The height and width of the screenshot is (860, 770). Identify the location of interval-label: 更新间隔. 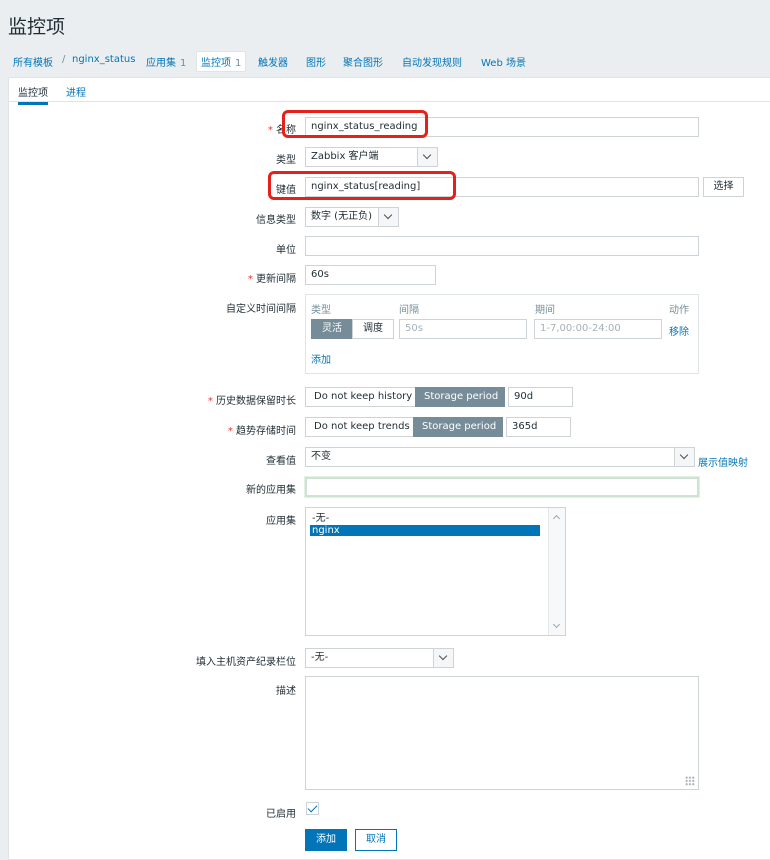
(272, 277).